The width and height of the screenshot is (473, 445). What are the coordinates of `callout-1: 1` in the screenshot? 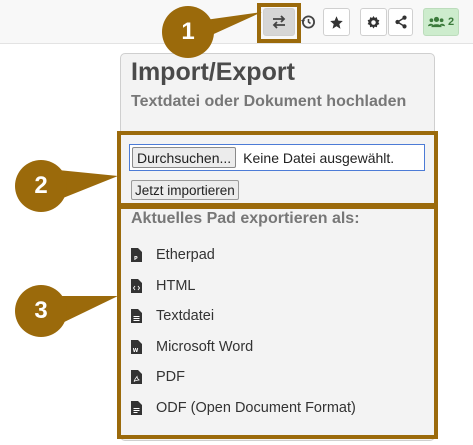 It's located at (188, 32).